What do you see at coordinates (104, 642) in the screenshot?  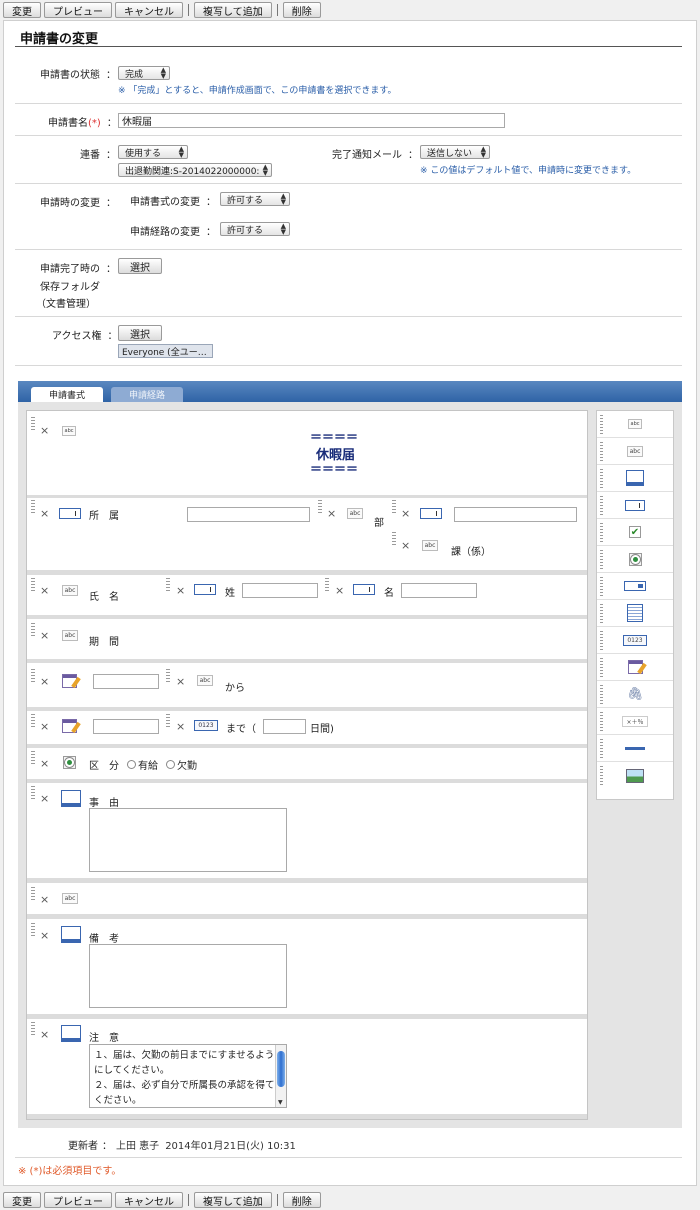 I see `period-label: 期 間` at bounding box center [104, 642].